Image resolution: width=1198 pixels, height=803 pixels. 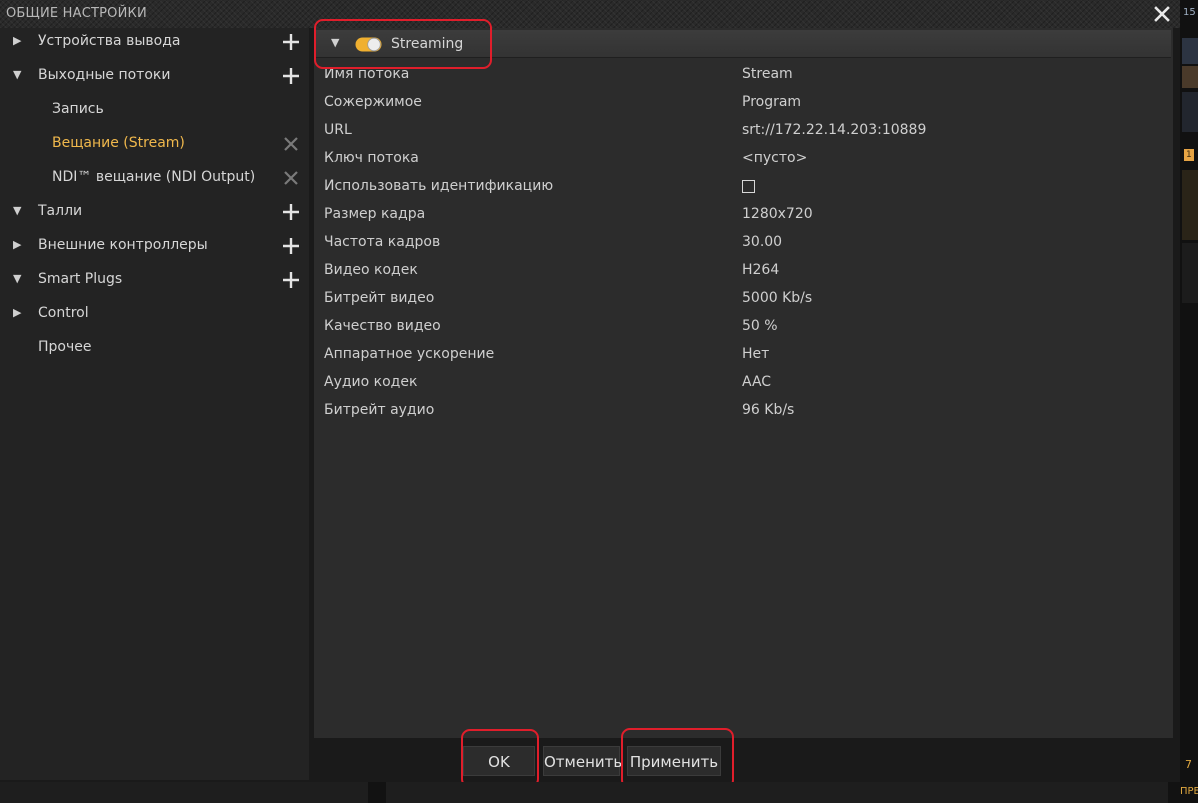 What do you see at coordinates (748, 186) in the screenshot?
I see `auth-checkbox` at bounding box center [748, 186].